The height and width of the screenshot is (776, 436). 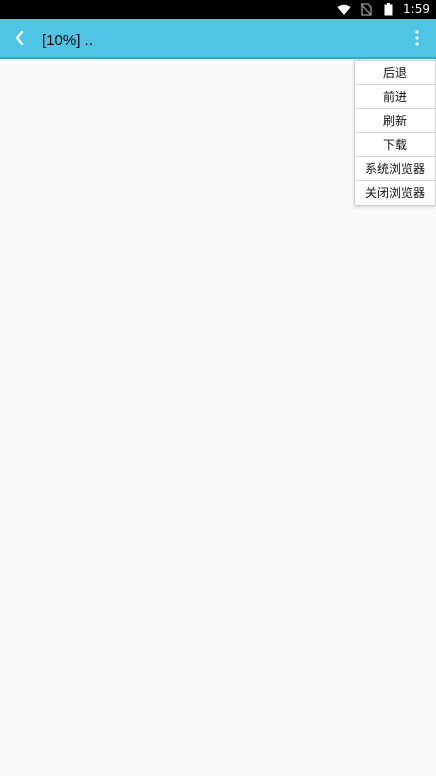 I want to click on menu-item-system-browser: 系统浏览器, so click(x=395, y=169).